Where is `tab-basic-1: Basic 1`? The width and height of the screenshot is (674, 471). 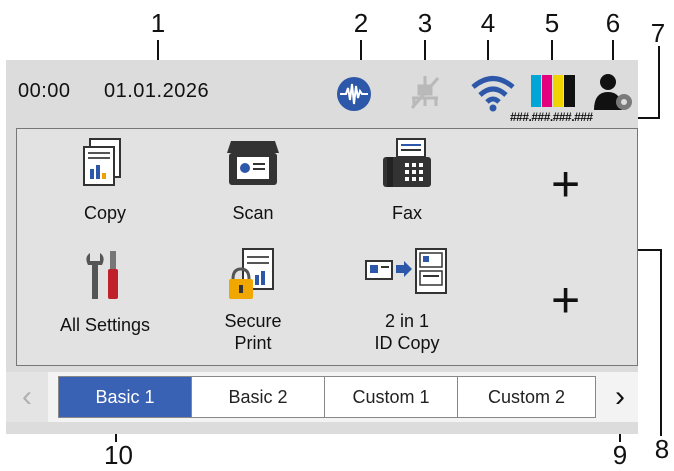 tab-basic-1: Basic 1 is located at coordinates (125, 397).